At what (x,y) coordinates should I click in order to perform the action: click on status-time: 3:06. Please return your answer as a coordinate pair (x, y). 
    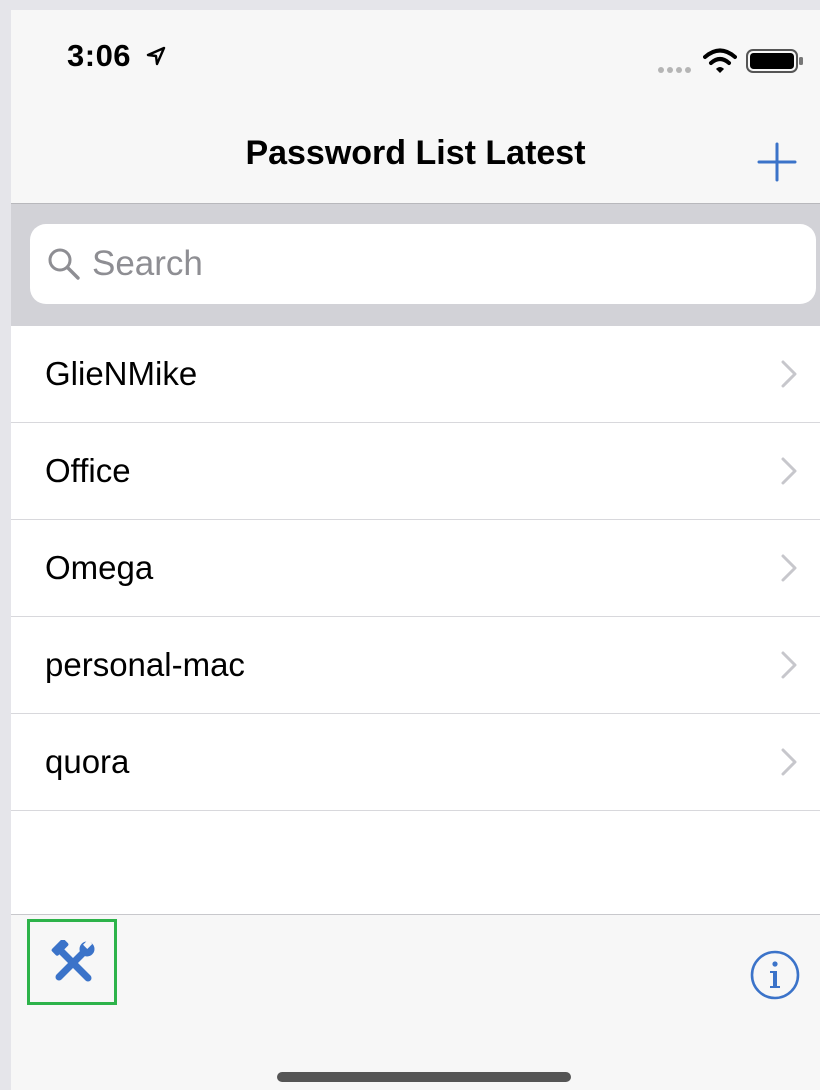
    Looking at the image, I should click on (99, 55).